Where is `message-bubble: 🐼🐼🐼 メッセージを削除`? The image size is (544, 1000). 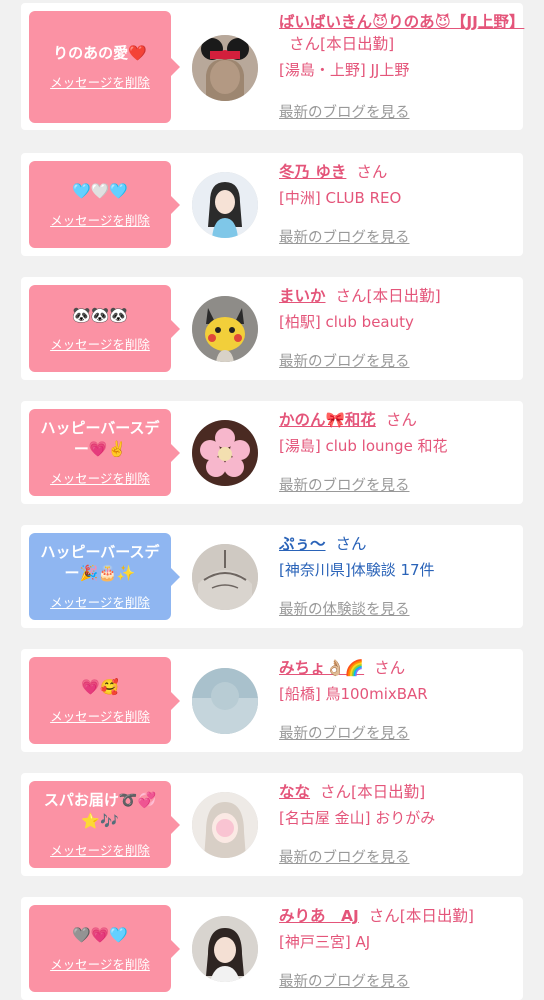 message-bubble: 🐼🐼🐼 メッセージを削除 is located at coordinates (104, 328).